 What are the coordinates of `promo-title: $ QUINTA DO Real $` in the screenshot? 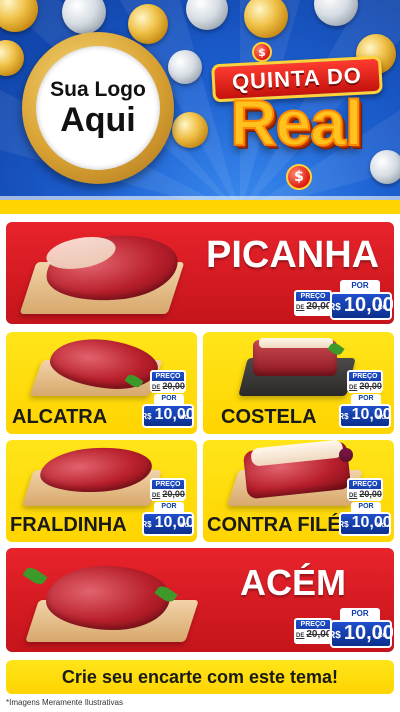 It's located at (296, 121).